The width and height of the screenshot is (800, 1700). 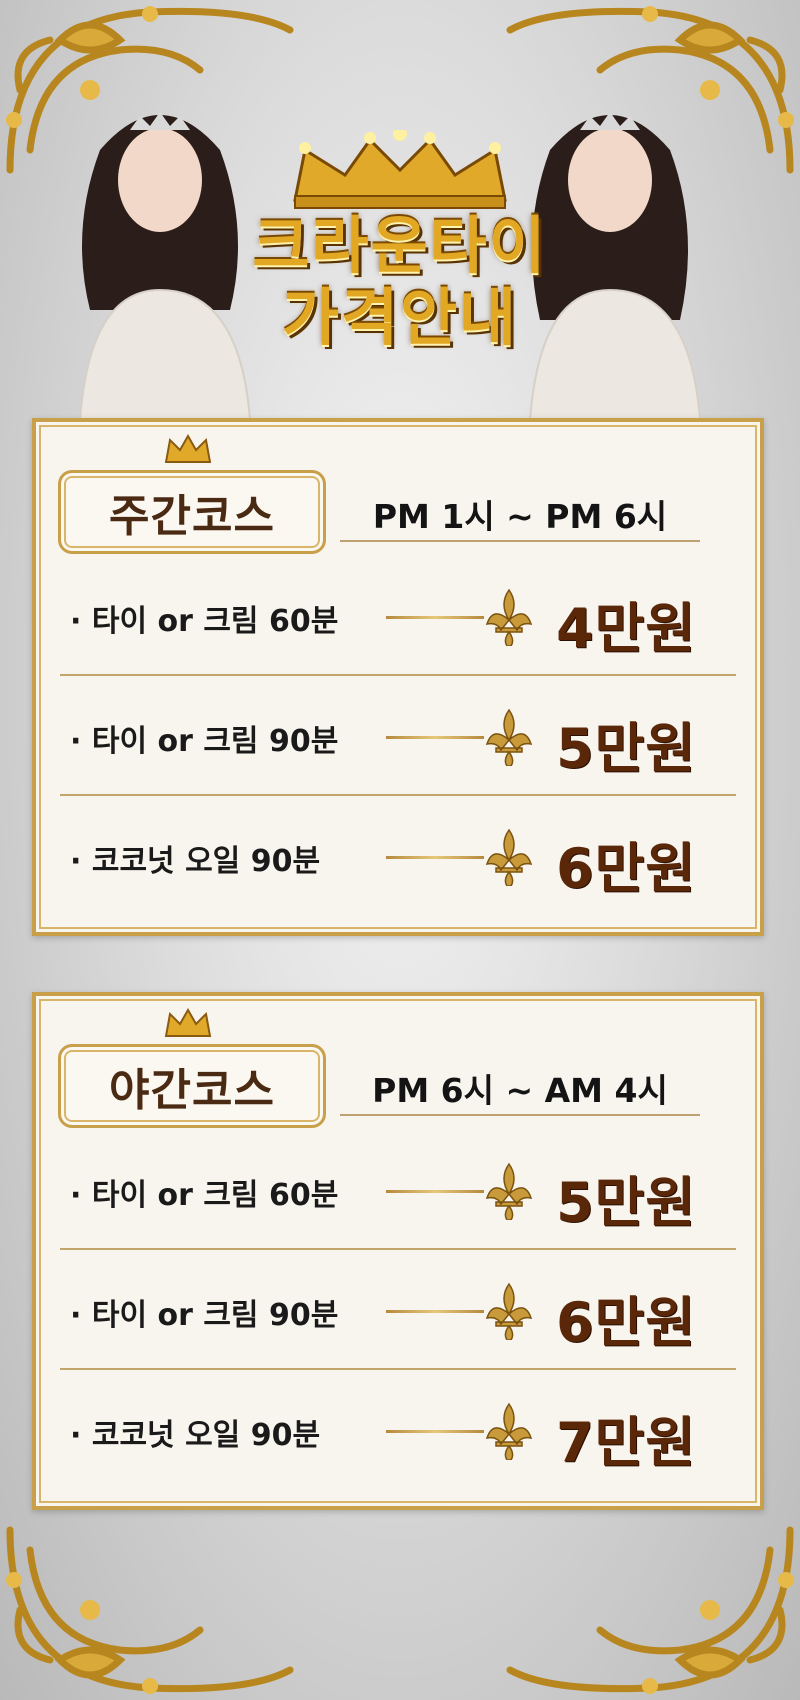 What do you see at coordinates (626, 1442) in the screenshot?
I see `price-value: 7만원` at bounding box center [626, 1442].